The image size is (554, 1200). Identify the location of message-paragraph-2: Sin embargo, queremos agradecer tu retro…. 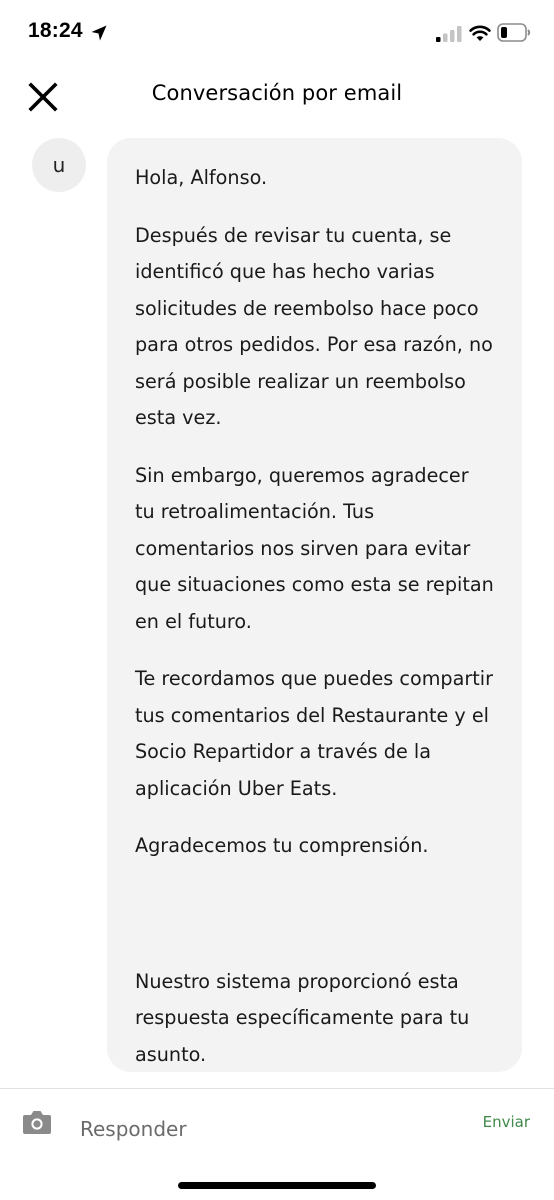
(314, 548).